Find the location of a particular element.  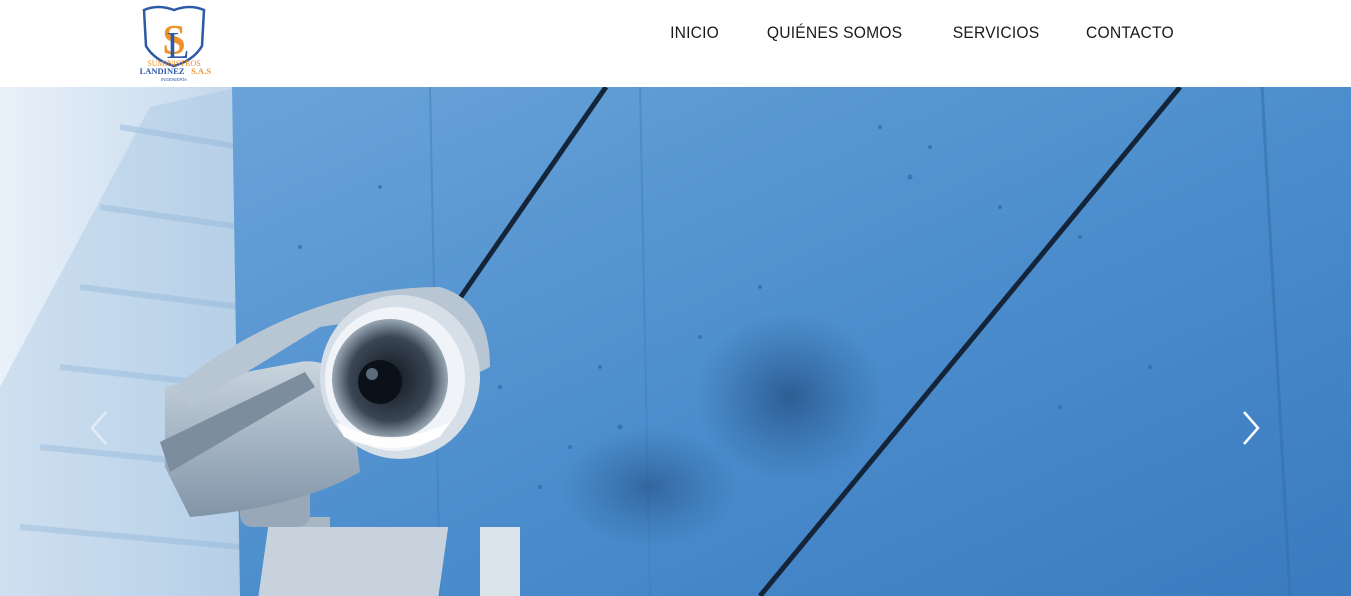

slider-next-button is located at coordinates (1251, 428).